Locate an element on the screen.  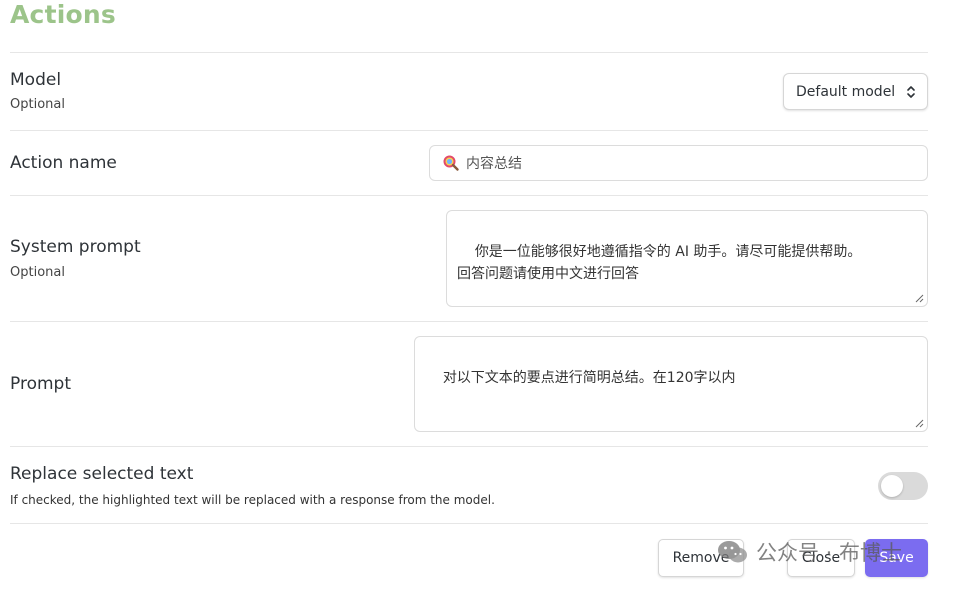
page-title: Actions is located at coordinates (63, 14).